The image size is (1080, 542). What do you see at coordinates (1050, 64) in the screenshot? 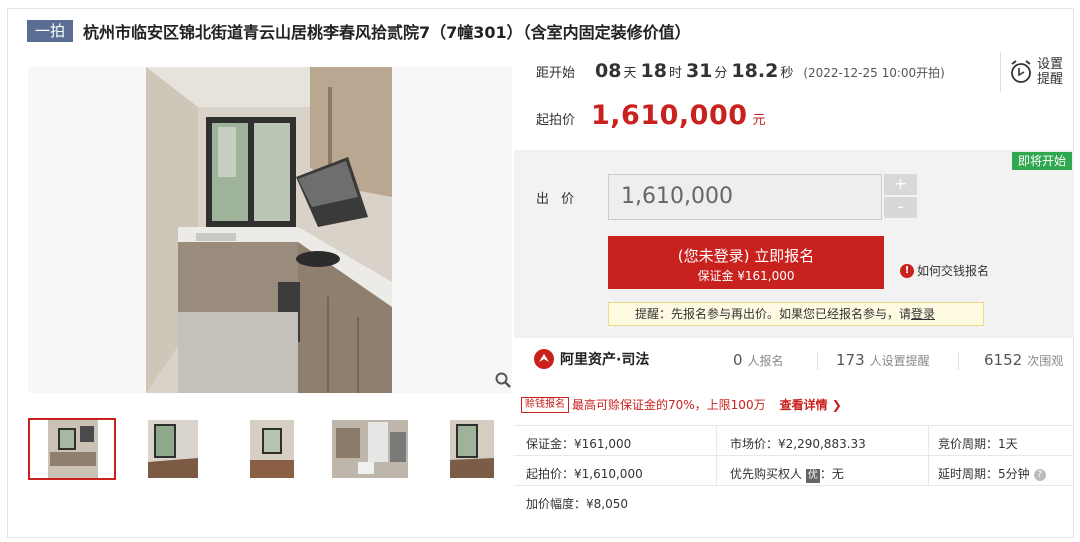
I see `reminder-label-line1: 设置` at bounding box center [1050, 64].